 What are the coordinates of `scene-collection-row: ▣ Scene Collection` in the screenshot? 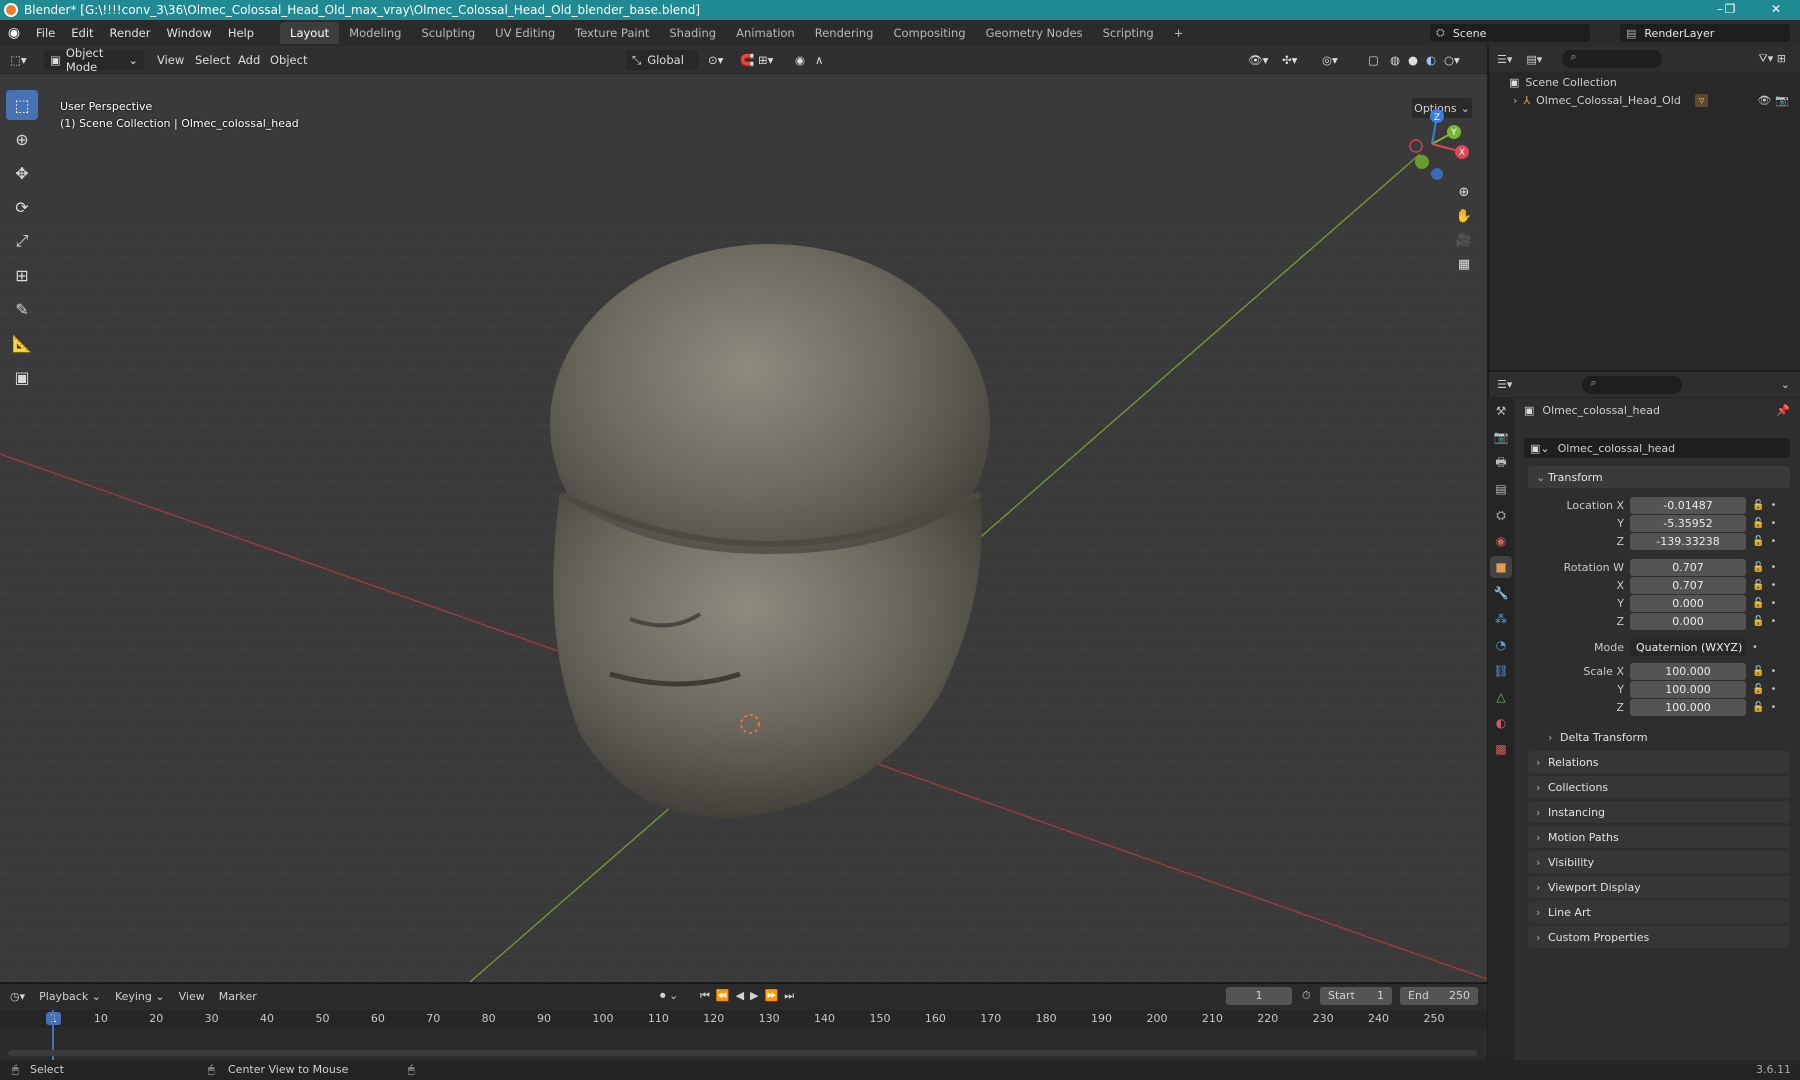 It's located at (1563, 82).